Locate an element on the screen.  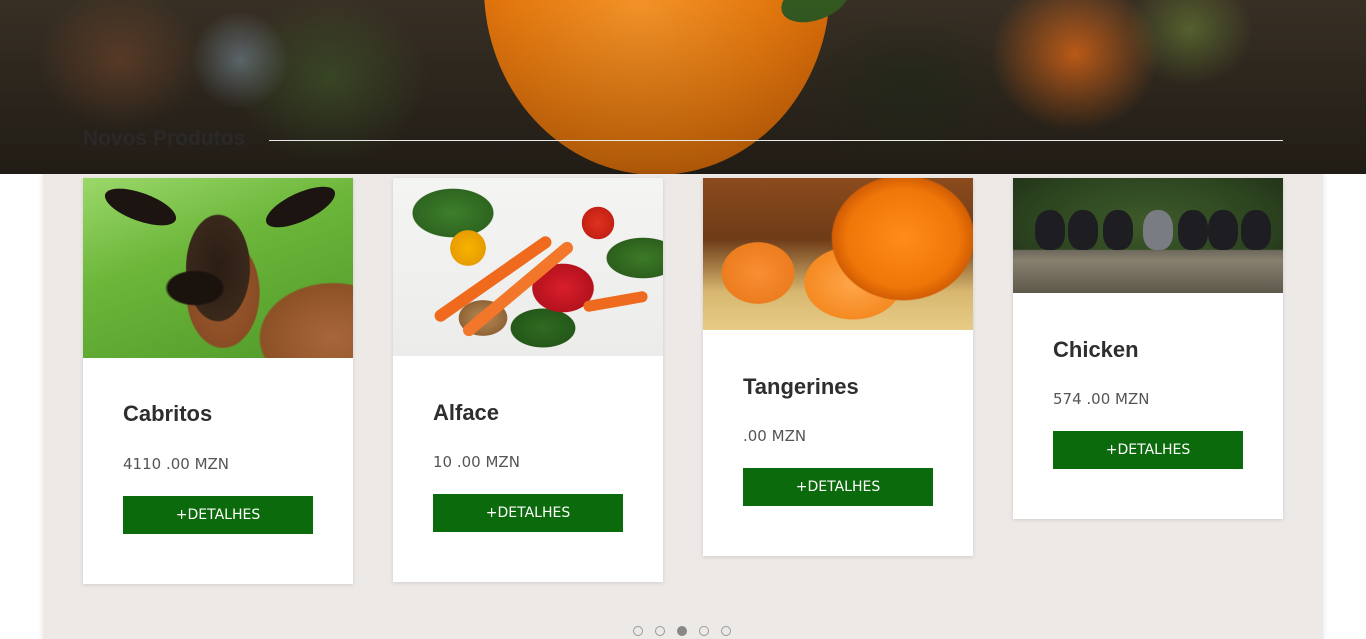
section-divider is located at coordinates (776, 140).